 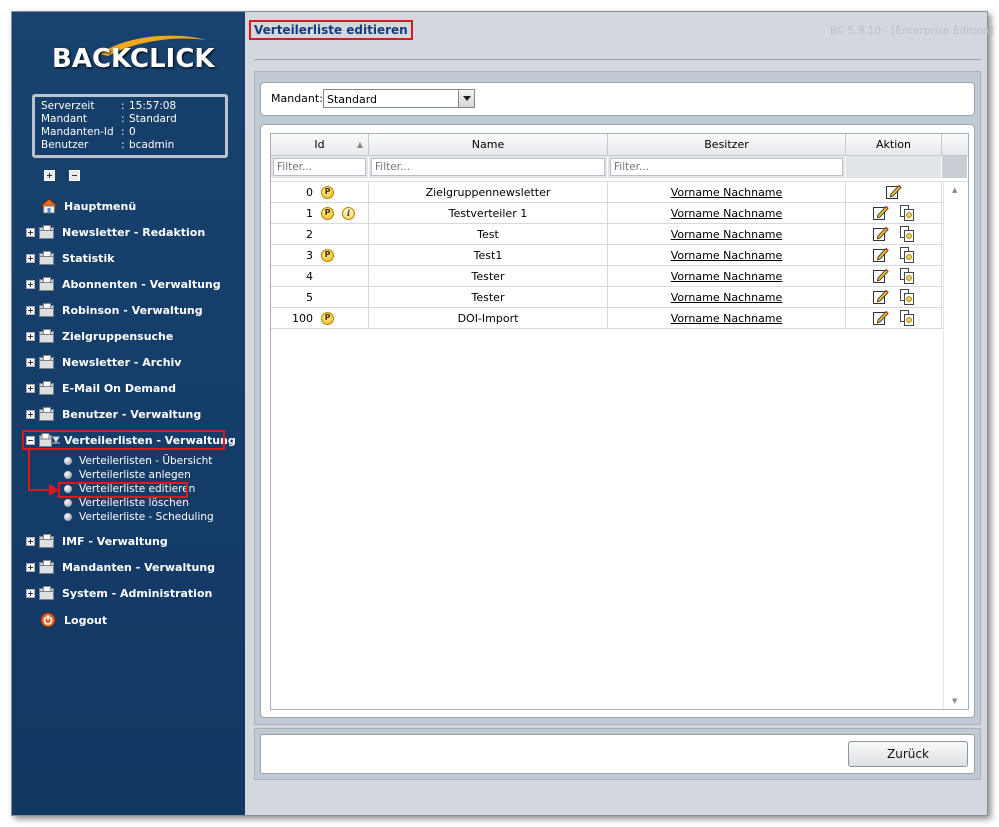 I want to click on table-row: 100 P DOI-Import Vorname Nachname, so click(x=607, y=318).